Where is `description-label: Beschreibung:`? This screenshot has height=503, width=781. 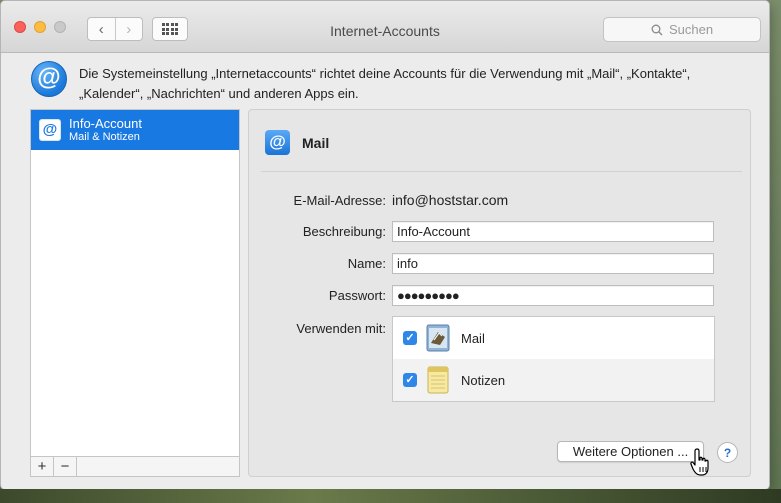
description-label: Beschreibung: is located at coordinates (344, 231).